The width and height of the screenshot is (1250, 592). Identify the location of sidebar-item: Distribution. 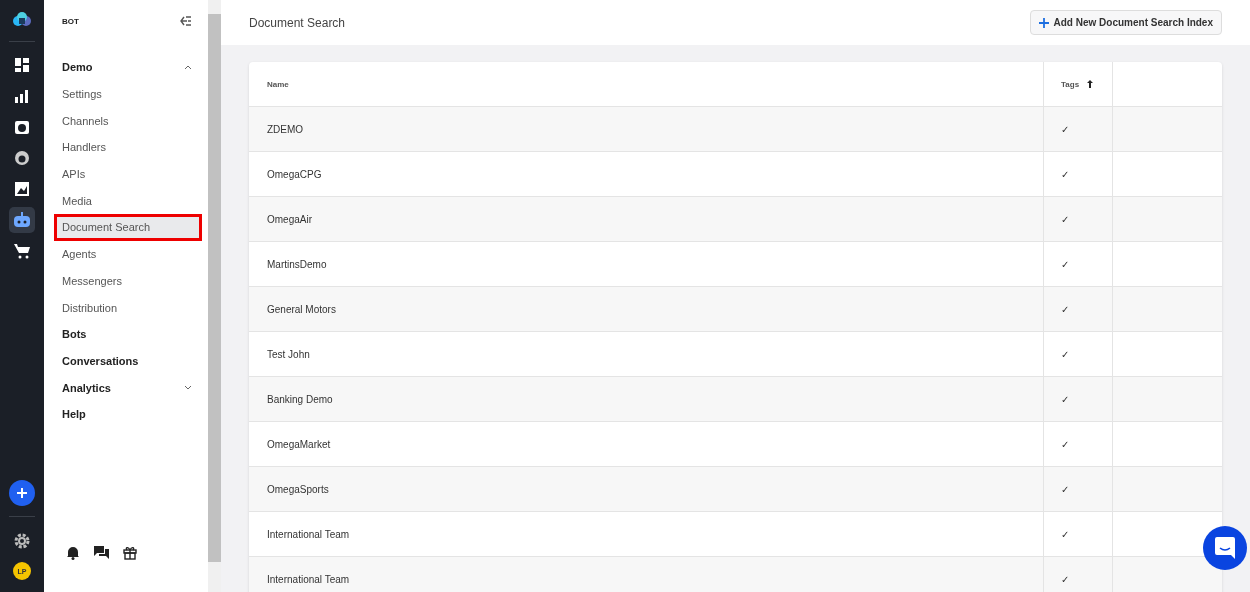
(123, 307).